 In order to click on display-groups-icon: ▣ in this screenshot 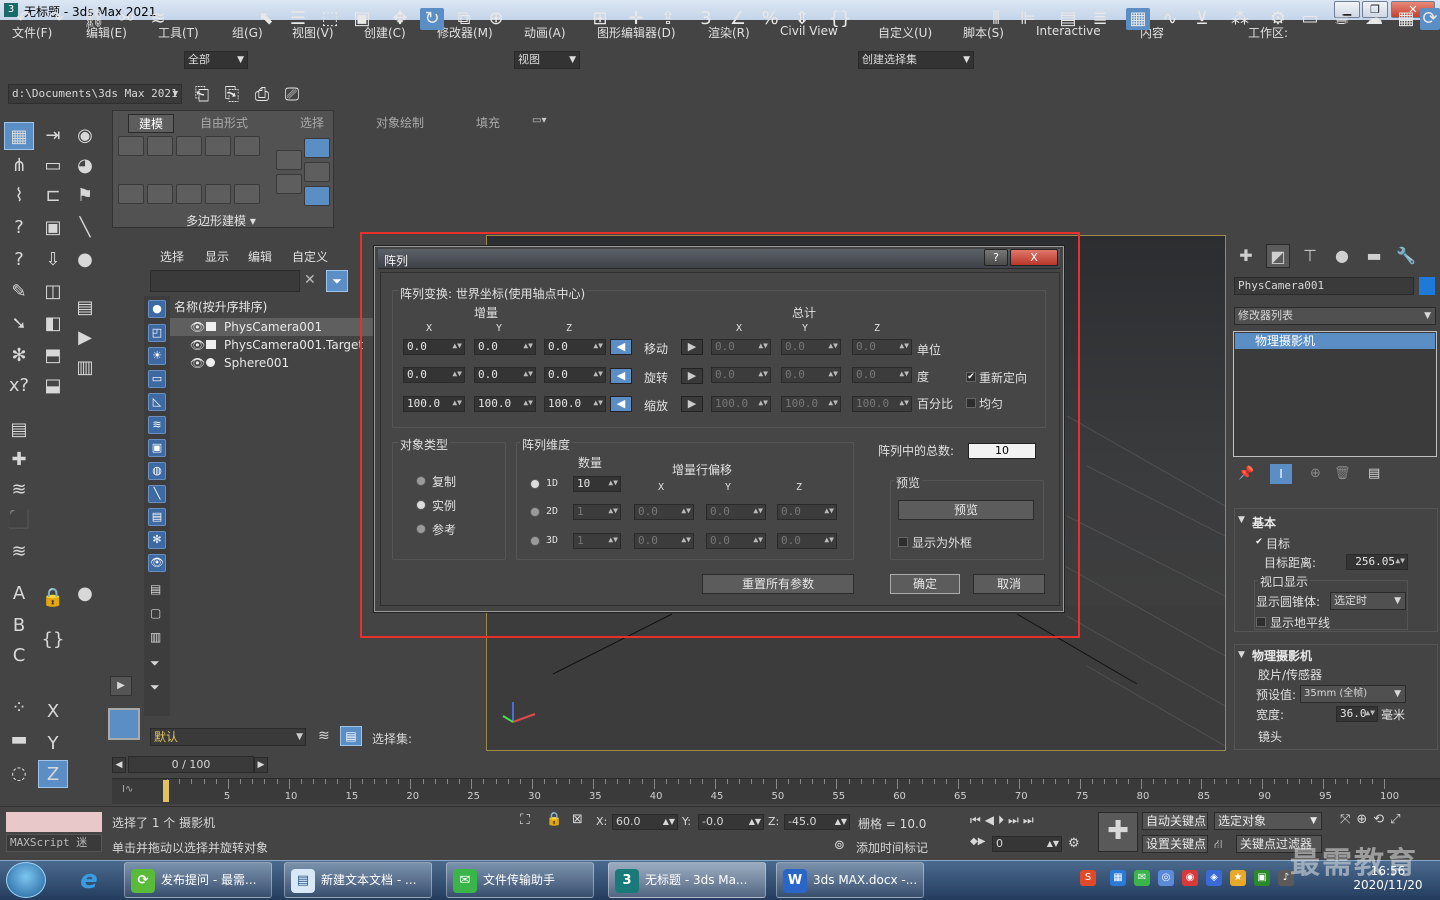, I will do `click(157, 448)`.